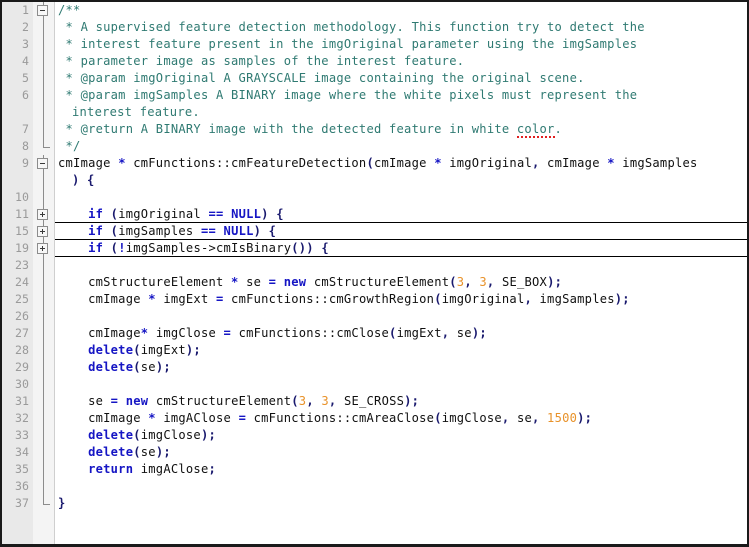 Image resolution: width=749 pixels, height=547 pixels. Describe the element at coordinates (374, 384) in the screenshot. I see `code-line: 30` at that location.